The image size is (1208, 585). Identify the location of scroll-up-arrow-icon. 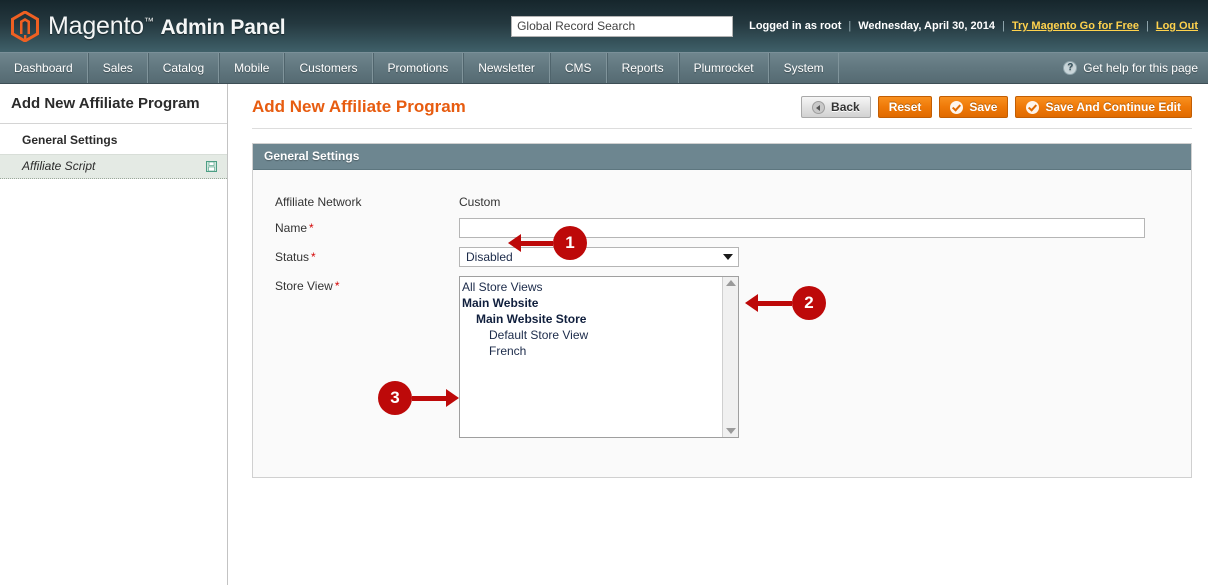
(730, 283).